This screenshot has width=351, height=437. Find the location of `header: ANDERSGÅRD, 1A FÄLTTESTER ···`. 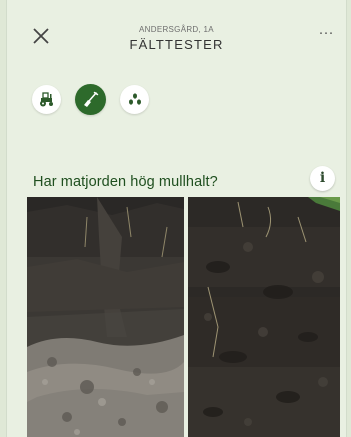

header: ANDERSGÅRD, 1A FÄLTTESTER ··· is located at coordinates (176, 33).